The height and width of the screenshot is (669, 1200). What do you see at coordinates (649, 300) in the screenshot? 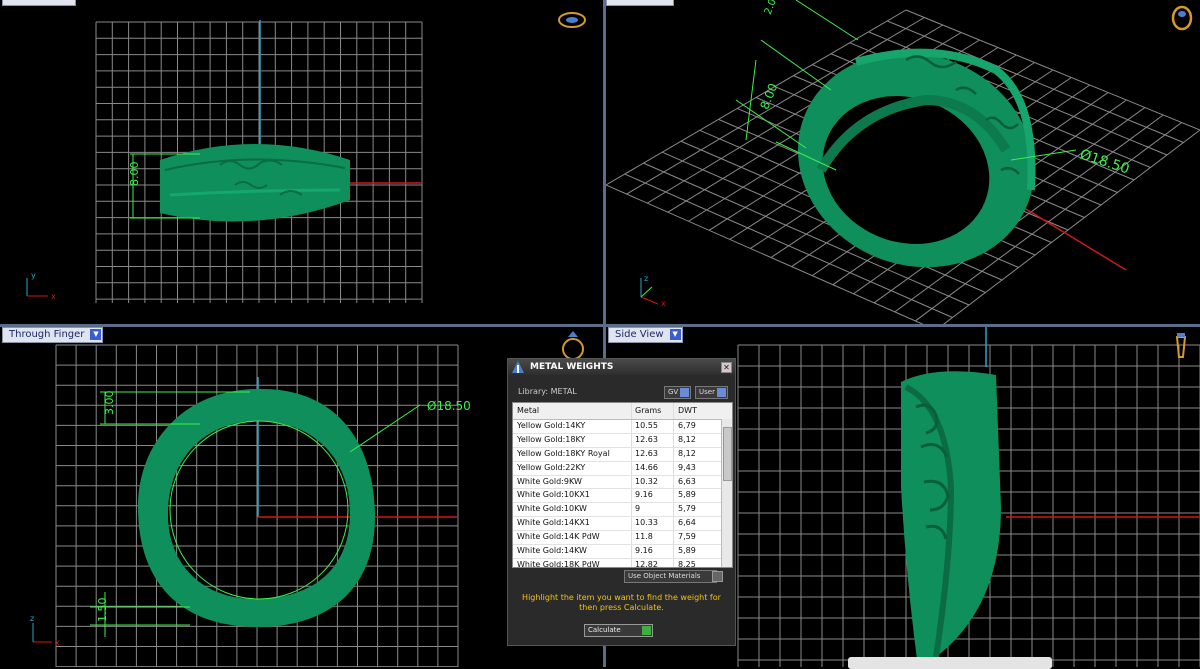
I see `triad-x` at bounding box center [649, 300].